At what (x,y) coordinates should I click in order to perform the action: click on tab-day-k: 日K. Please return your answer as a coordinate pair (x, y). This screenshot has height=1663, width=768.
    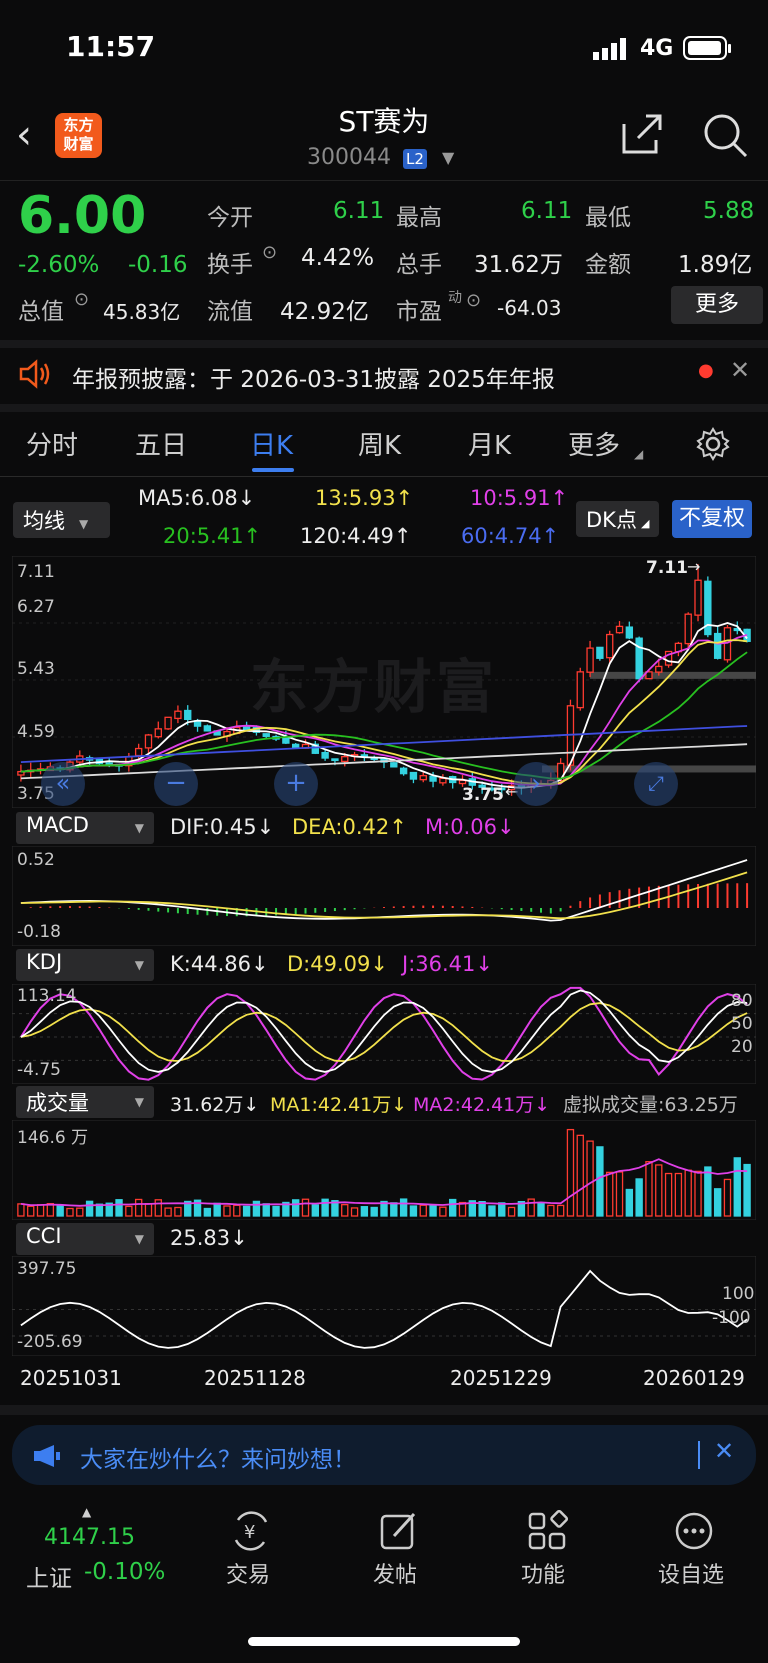
    Looking at the image, I should click on (271, 443).